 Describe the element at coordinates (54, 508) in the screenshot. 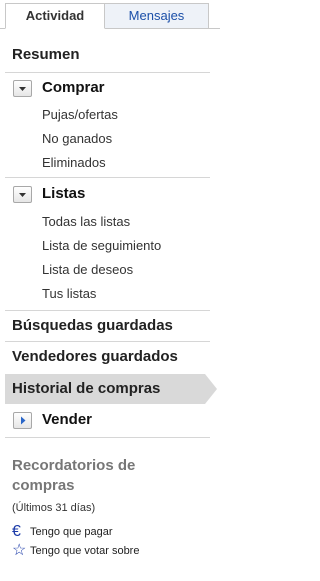

I see `reminders-date-range: (Últimos 31 días)` at that location.